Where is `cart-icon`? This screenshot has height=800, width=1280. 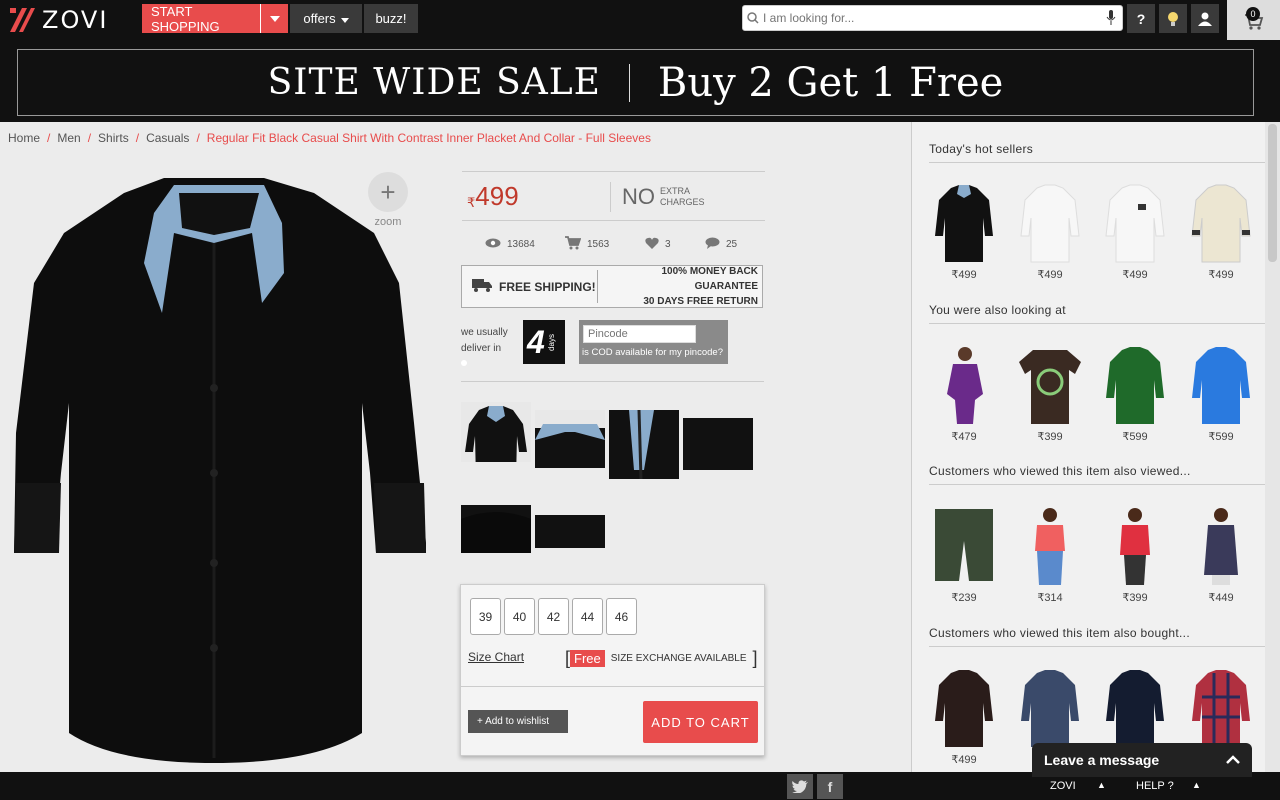
cart-icon is located at coordinates (573, 244).